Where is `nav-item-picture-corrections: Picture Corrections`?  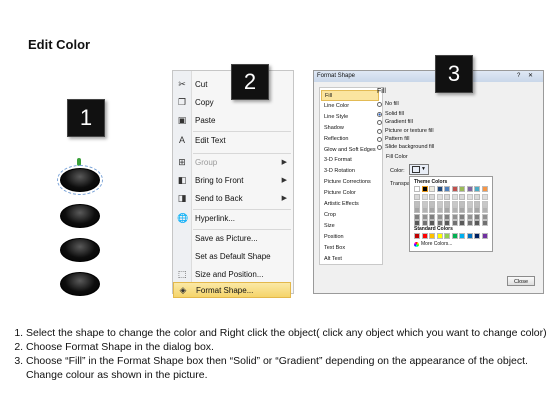
nav-item-picture-corrections: Picture Corrections is located at coordinates (350, 182).